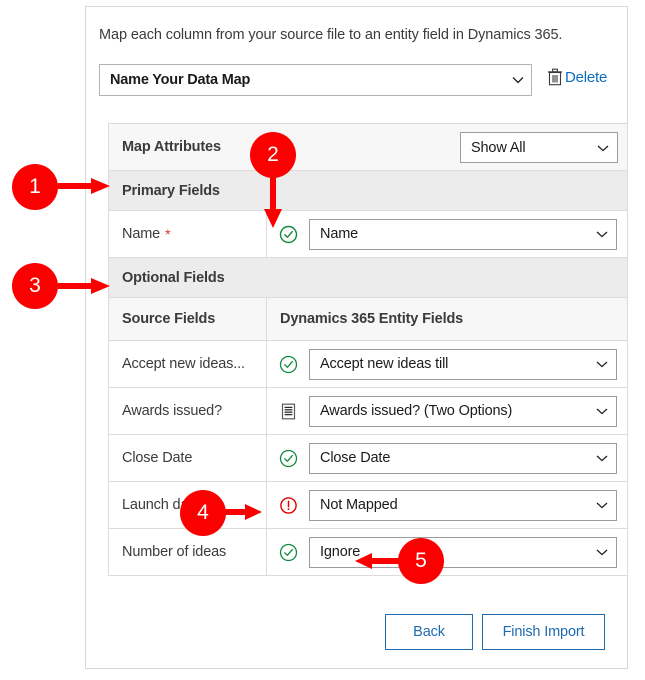 This screenshot has width=645, height=680. I want to click on callout-number: 4, so click(203, 512).